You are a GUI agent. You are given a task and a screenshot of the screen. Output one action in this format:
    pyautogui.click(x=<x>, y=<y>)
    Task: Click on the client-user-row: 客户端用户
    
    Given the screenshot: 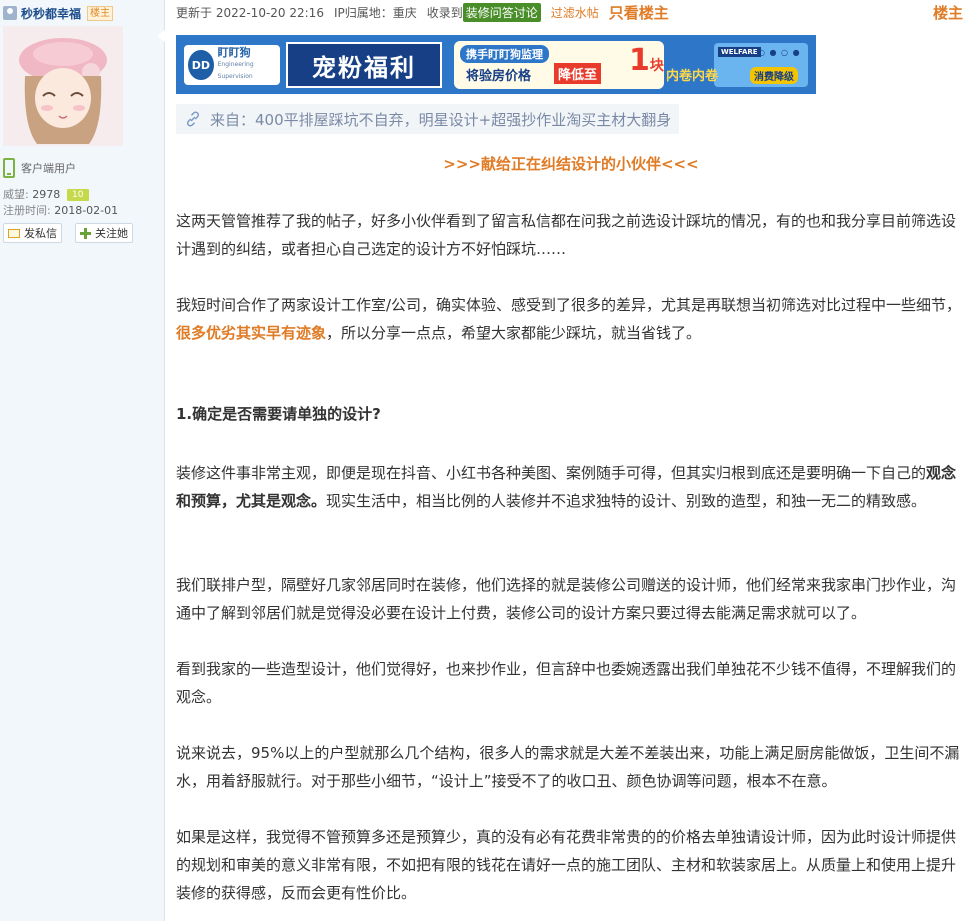 What is the action you would take?
    pyautogui.click(x=39, y=168)
    